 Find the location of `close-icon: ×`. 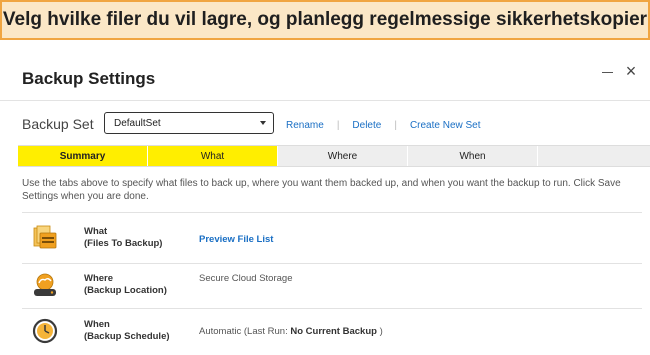

close-icon: × is located at coordinates (631, 71).